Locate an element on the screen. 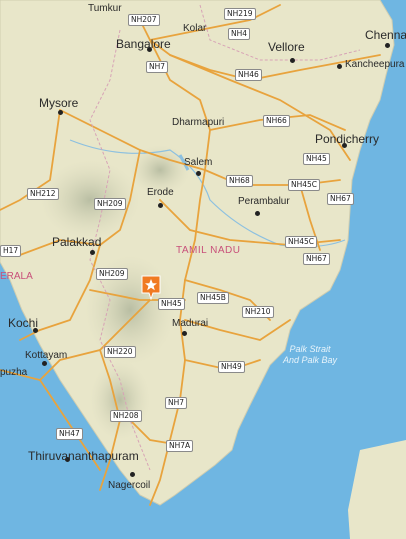 Image resolution: width=406 pixels, height=539 pixels. highway-shield: NH208 is located at coordinates (126, 416).